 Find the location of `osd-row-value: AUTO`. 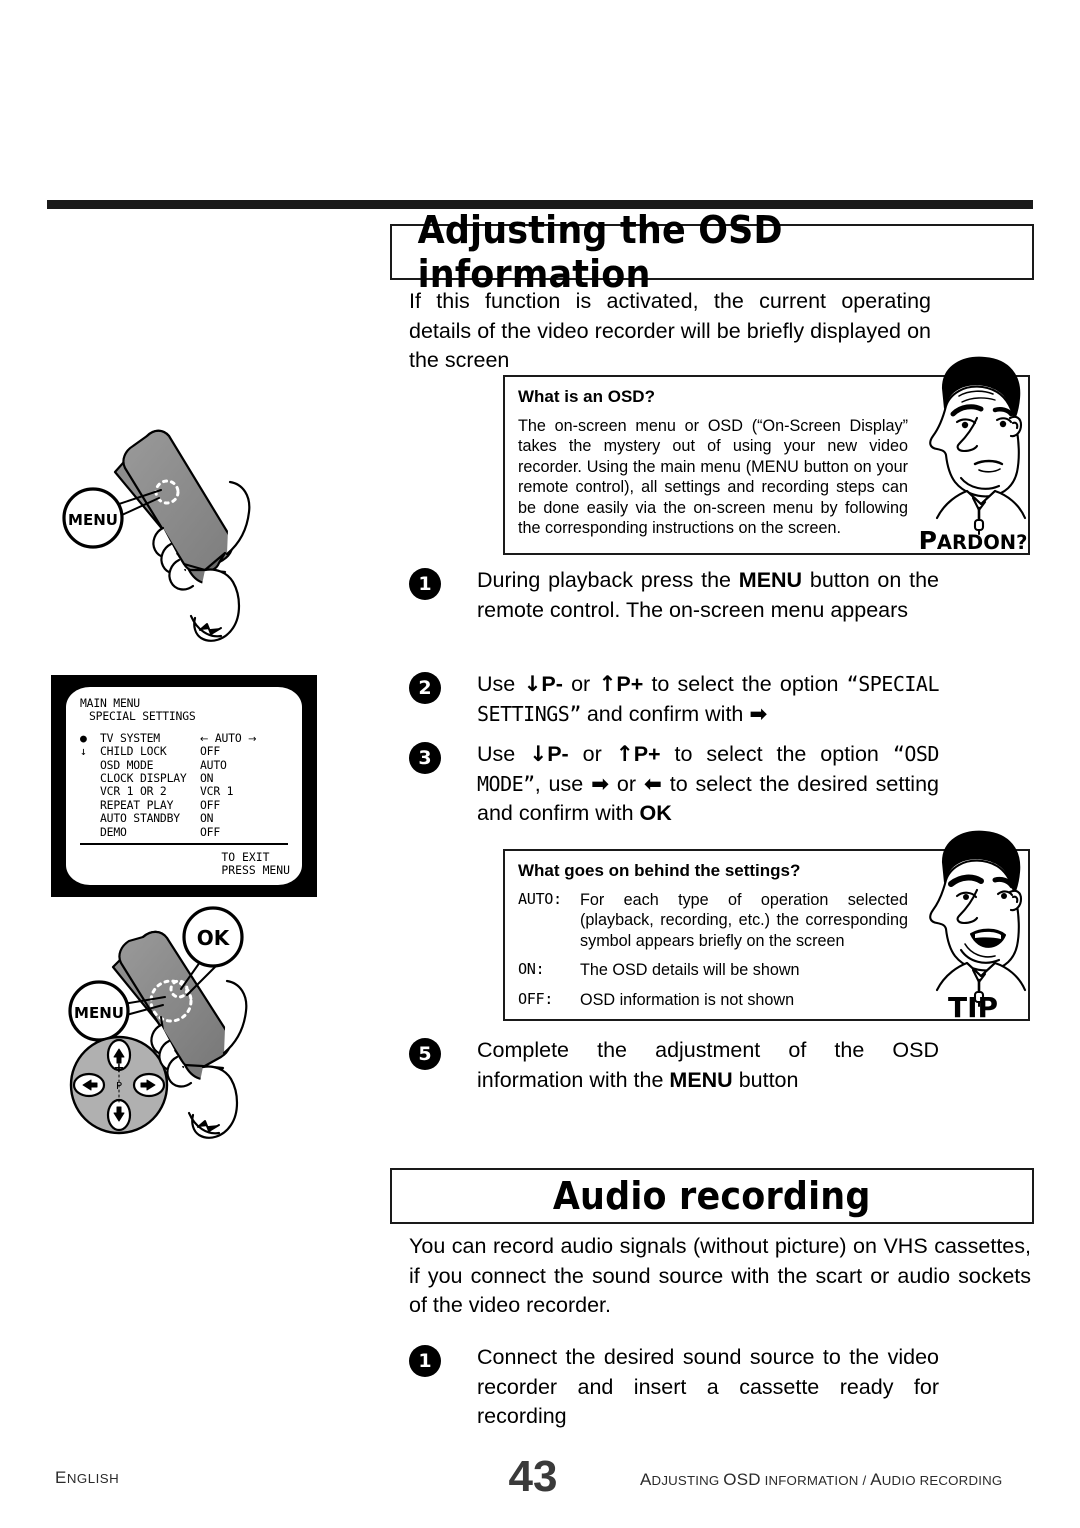

osd-row-value: AUTO is located at coordinates (213, 764).